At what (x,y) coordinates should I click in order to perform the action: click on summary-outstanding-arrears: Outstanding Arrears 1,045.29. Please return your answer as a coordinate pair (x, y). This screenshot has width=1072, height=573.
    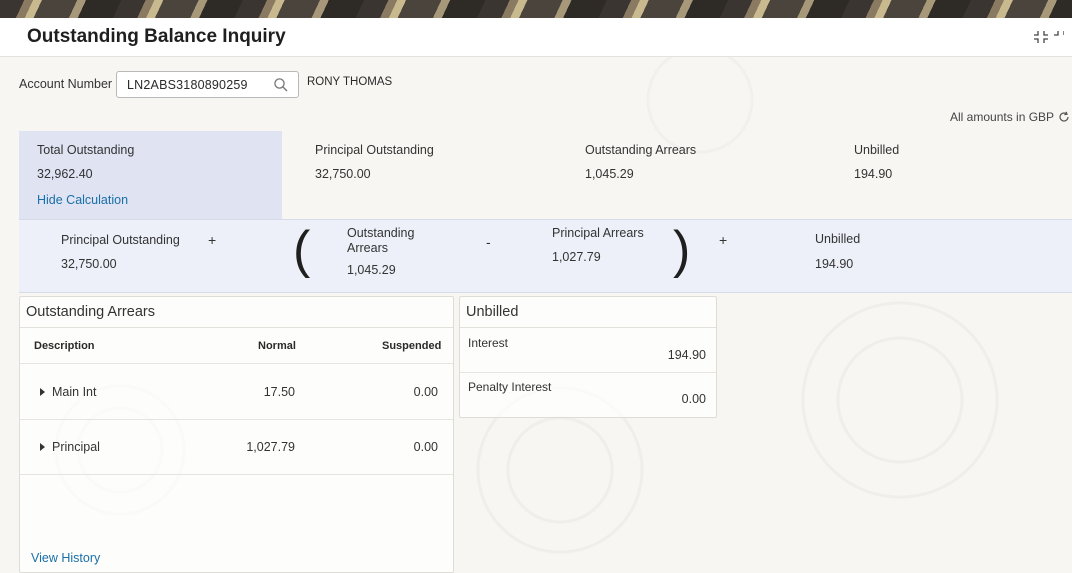
    Looking at the image, I should click on (687, 175).